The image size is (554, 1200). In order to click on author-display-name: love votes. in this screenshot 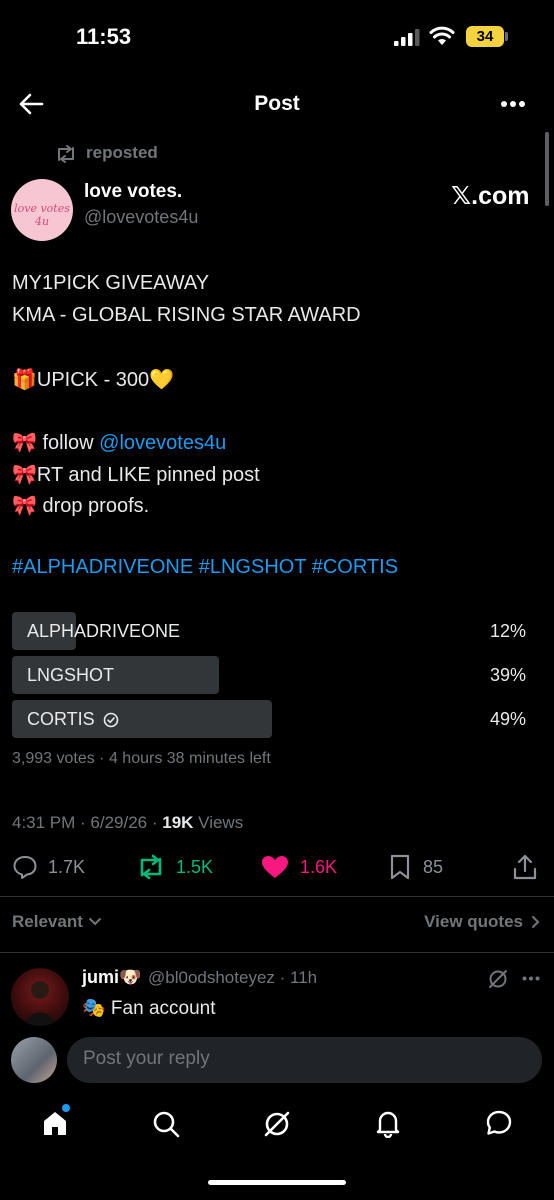, I will do `click(133, 192)`.